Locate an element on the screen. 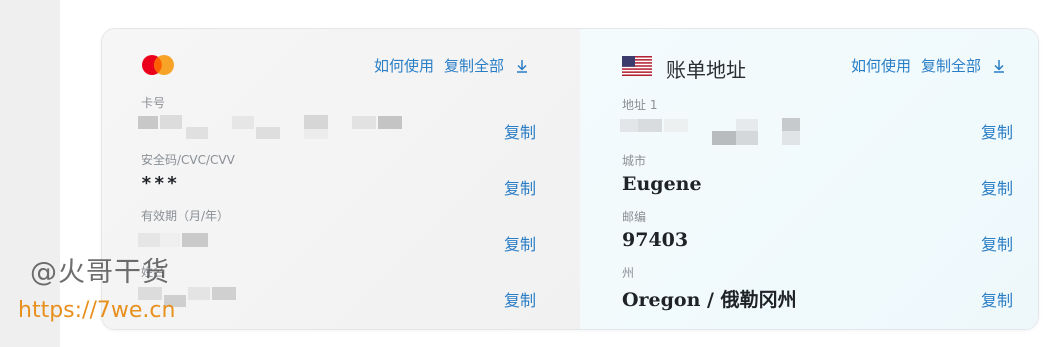 This screenshot has width=1058, height=347. copy-cvc-button: 复制 is located at coordinates (520, 187).